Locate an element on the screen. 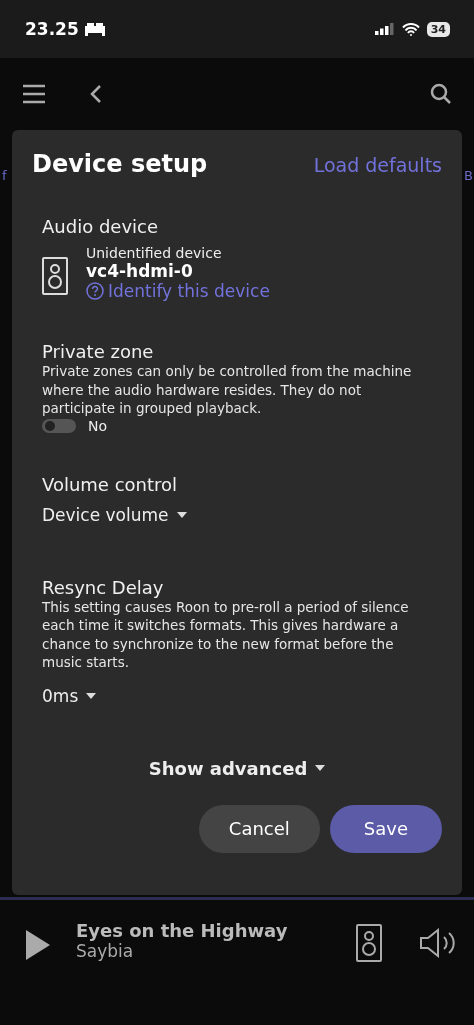 The height and width of the screenshot is (1025, 474). volume-icon is located at coordinates (439, 943).